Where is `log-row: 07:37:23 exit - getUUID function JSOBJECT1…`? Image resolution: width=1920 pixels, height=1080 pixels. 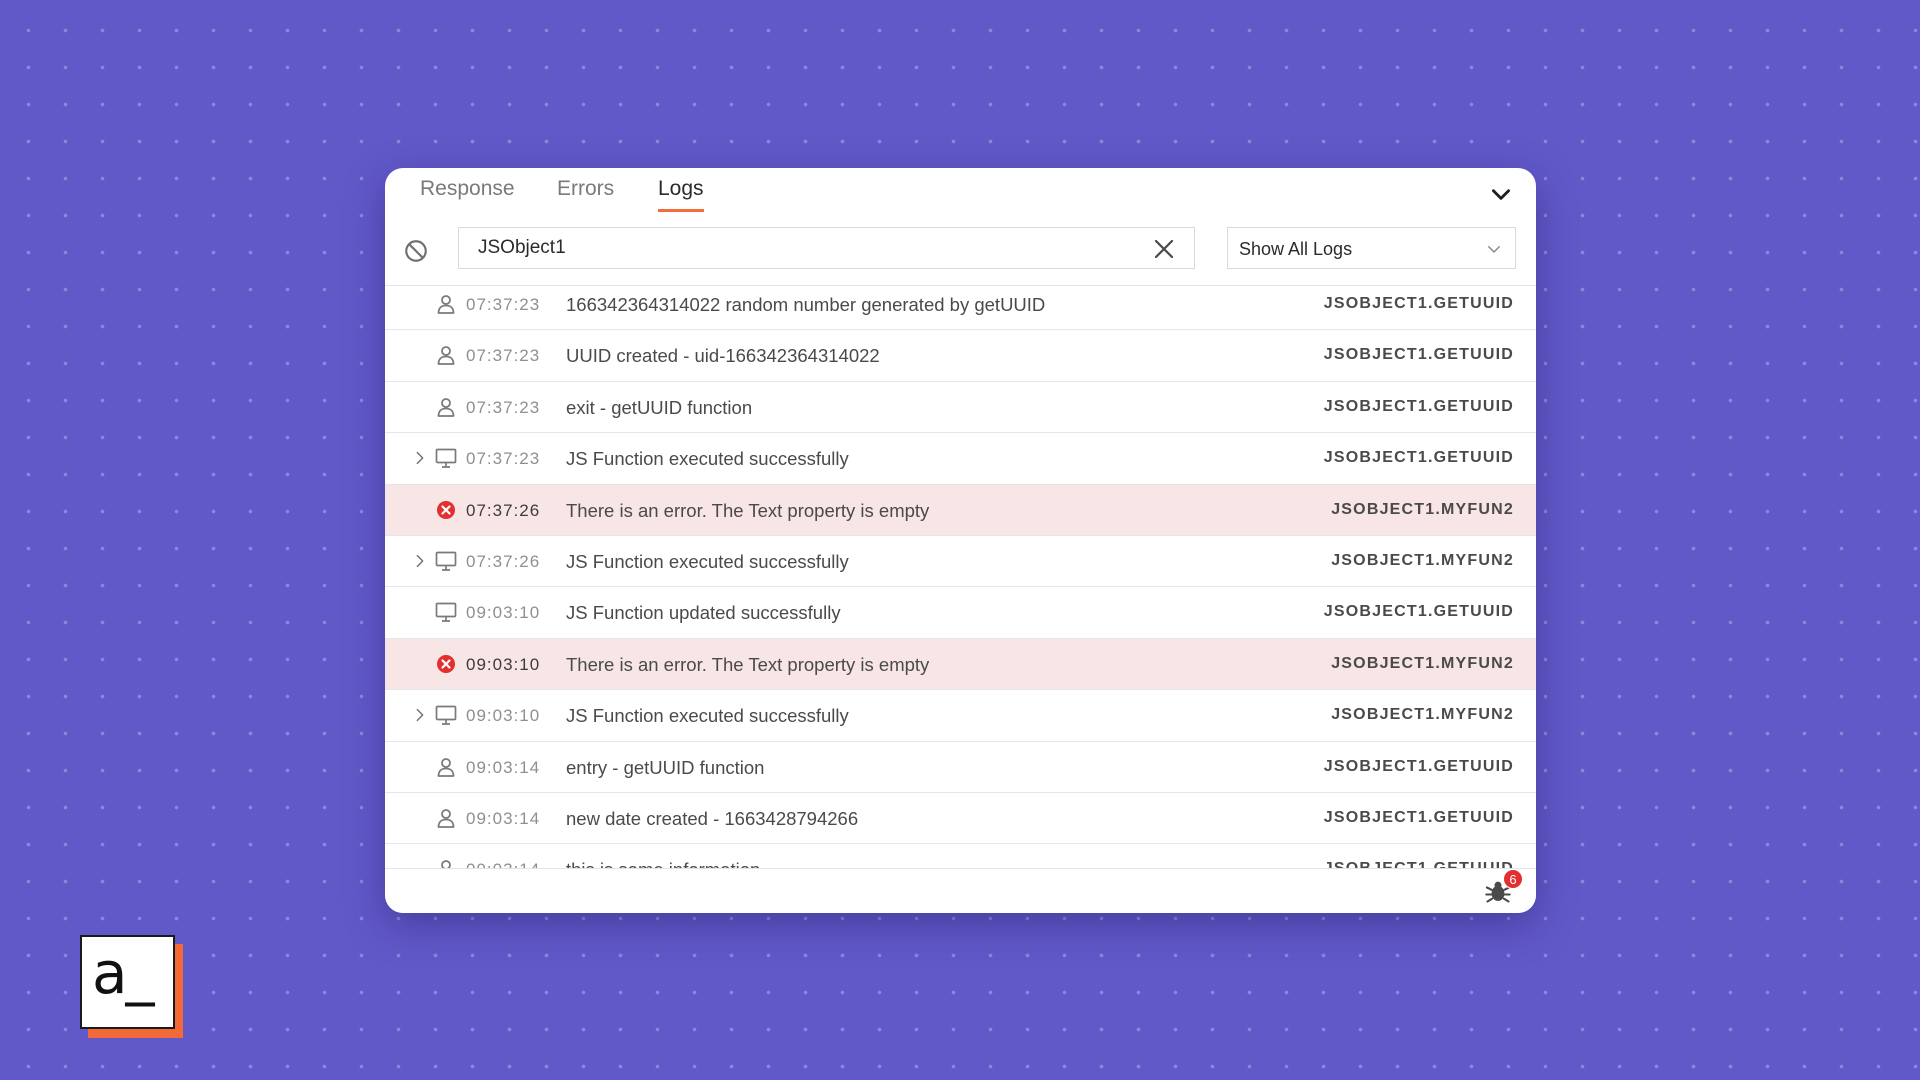 log-row: 07:37:23 exit - getUUID function JSOBJECT1… is located at coordinates (960, 408).